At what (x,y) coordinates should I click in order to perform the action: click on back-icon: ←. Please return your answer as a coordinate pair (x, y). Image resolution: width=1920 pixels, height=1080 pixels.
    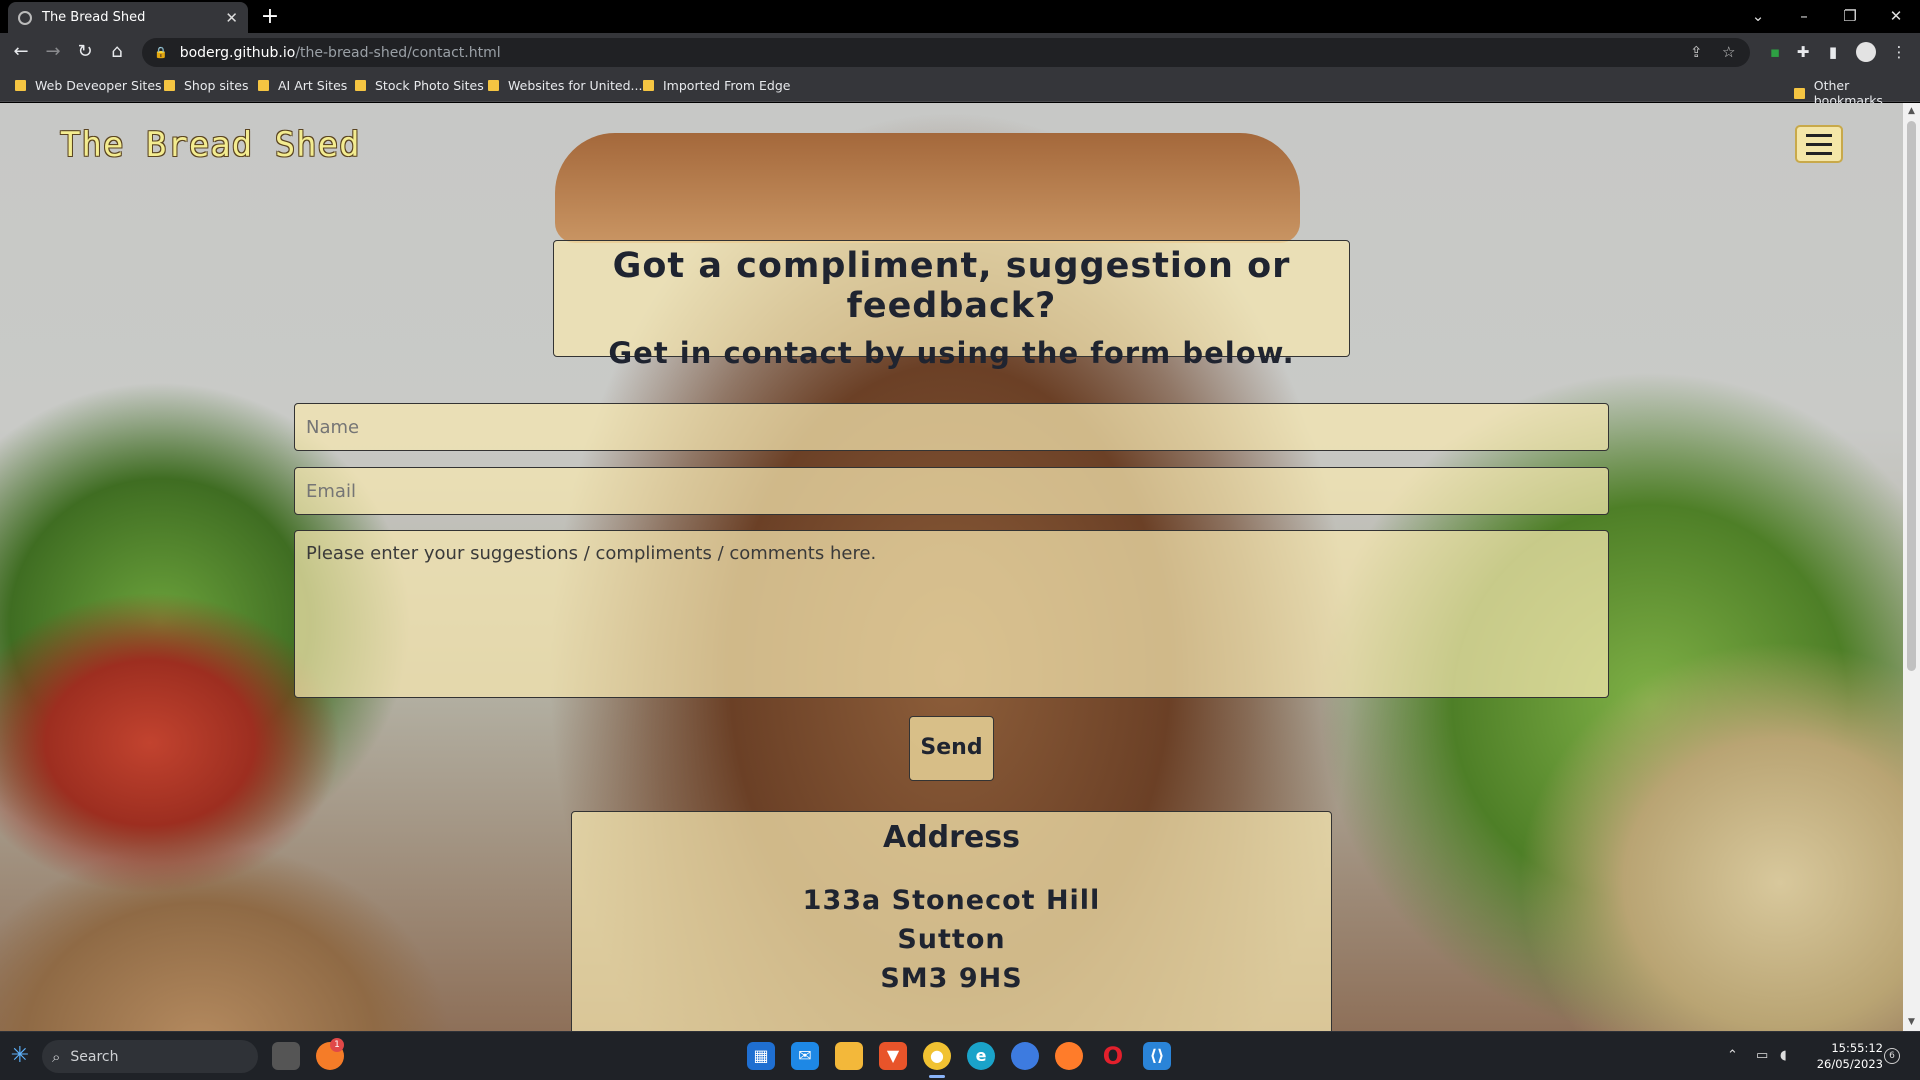
    Looking at the image, I should click on (21, 52).